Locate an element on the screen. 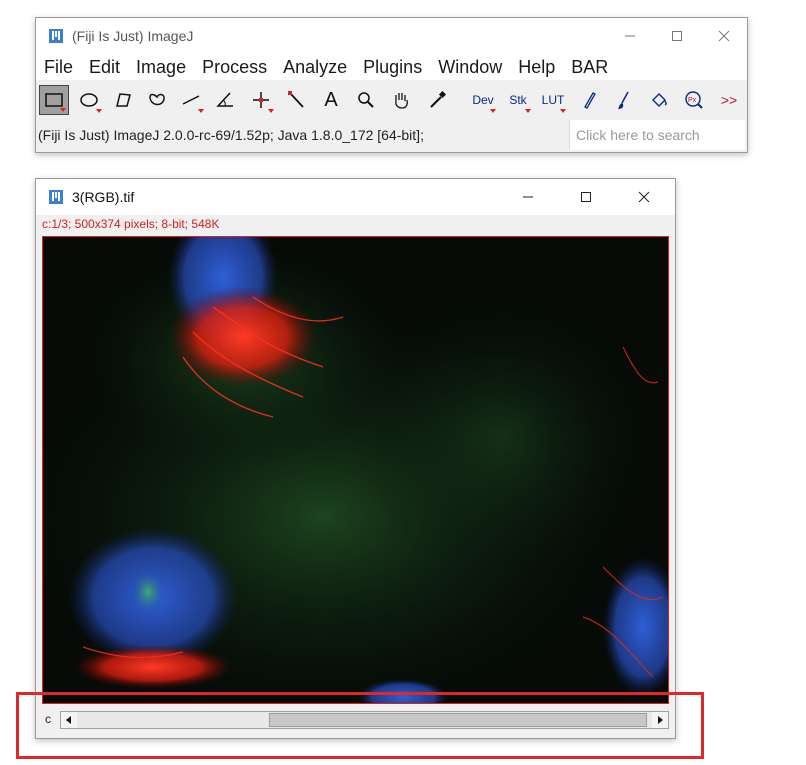 The width and height of the screenshot is (806, 765). freehand-icon is located at coordinates (157, 99).